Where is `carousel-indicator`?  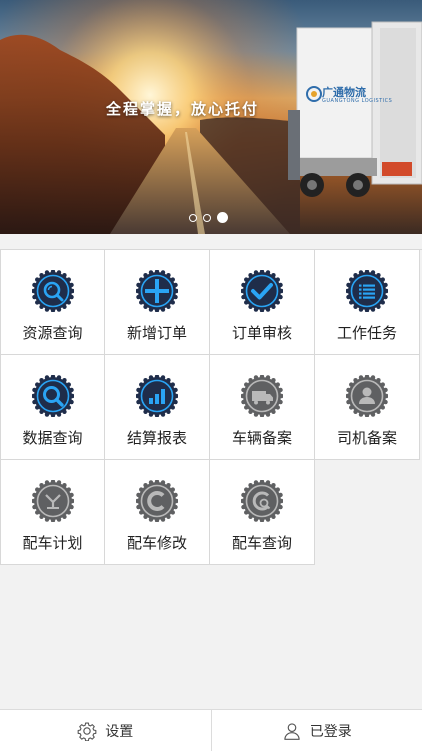
carousel-indicator is located at coordinates (208, 217).